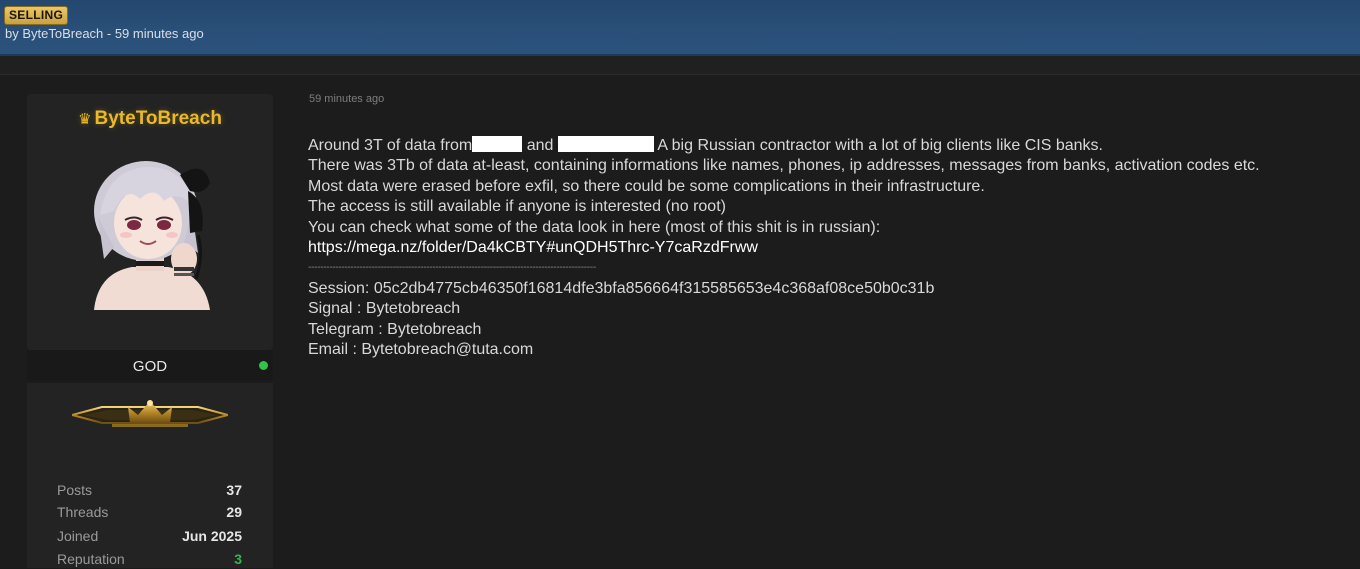 This screenshot has width=1360, height=569. Describe the element at coordinates (36, 15) in the screenshot. I see `selling-badge: SELLING` at that location.